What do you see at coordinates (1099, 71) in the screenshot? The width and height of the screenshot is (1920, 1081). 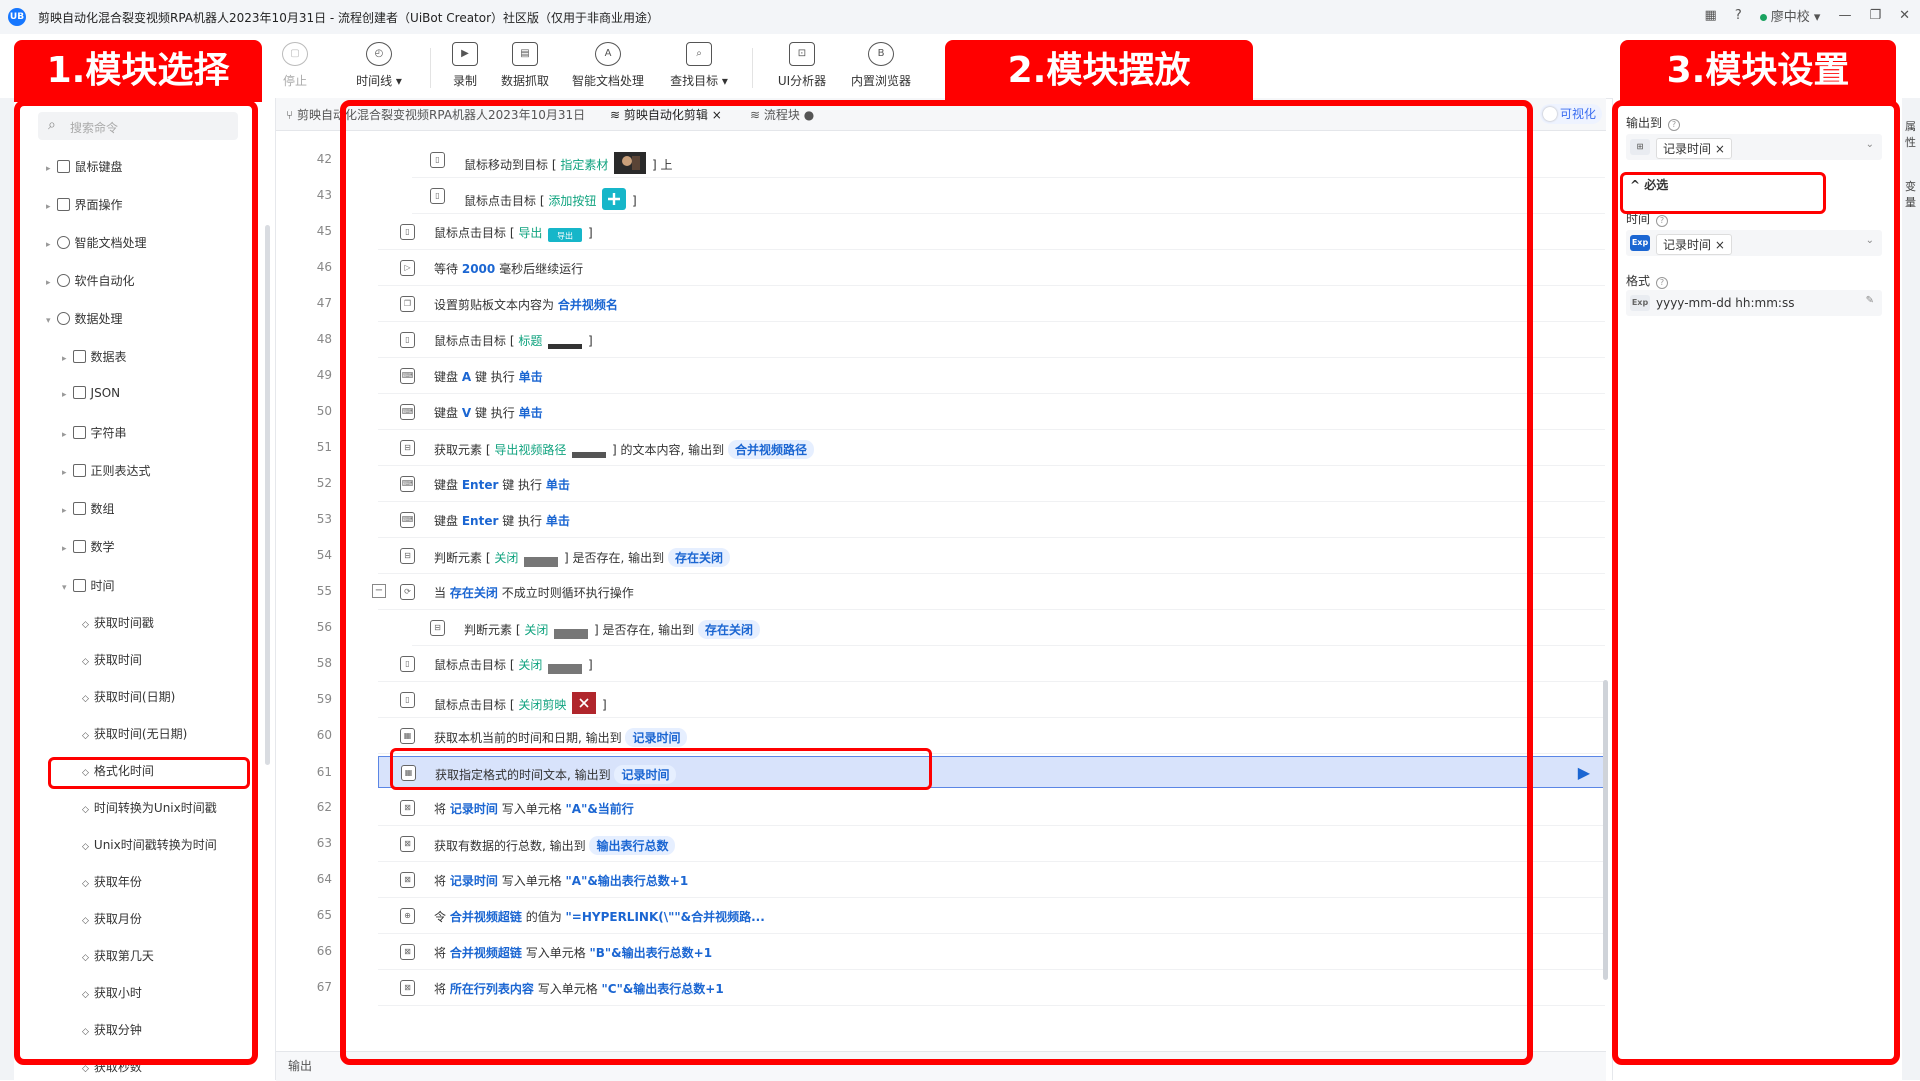 I see `annotation-label-center: 2.模块摆放` at bounding box center [1099, 71].